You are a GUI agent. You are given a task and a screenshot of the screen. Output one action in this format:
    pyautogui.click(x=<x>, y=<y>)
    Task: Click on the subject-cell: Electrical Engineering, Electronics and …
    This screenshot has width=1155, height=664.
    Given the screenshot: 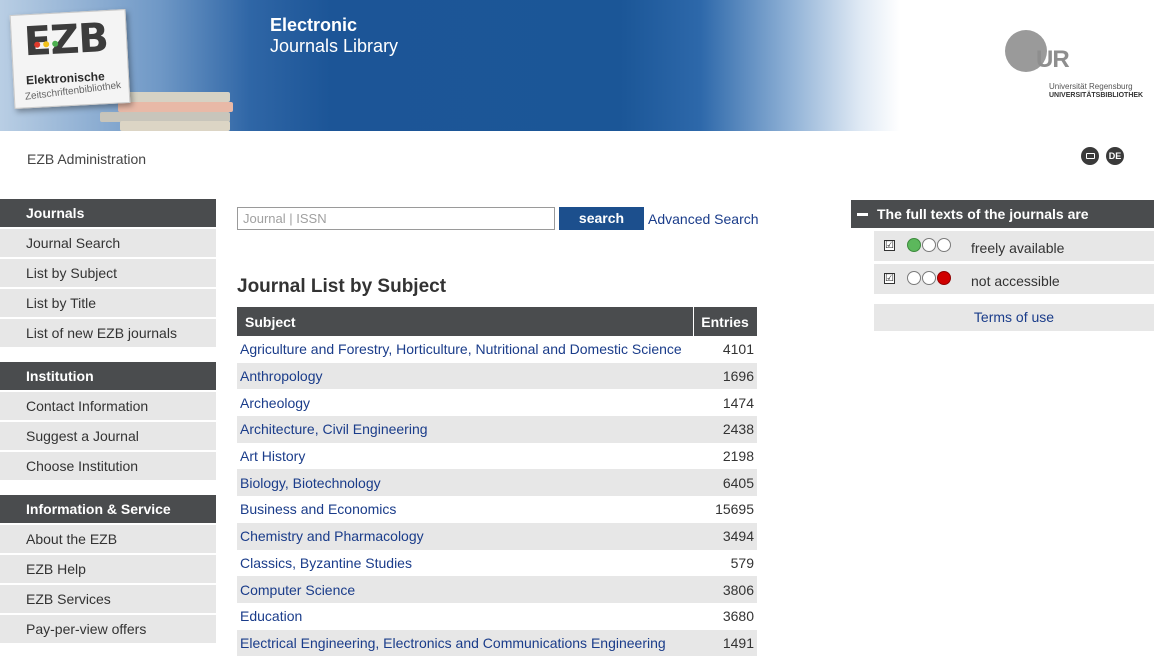 What is the action you would take?
    pyautogui.click(x=465, y=643)
    